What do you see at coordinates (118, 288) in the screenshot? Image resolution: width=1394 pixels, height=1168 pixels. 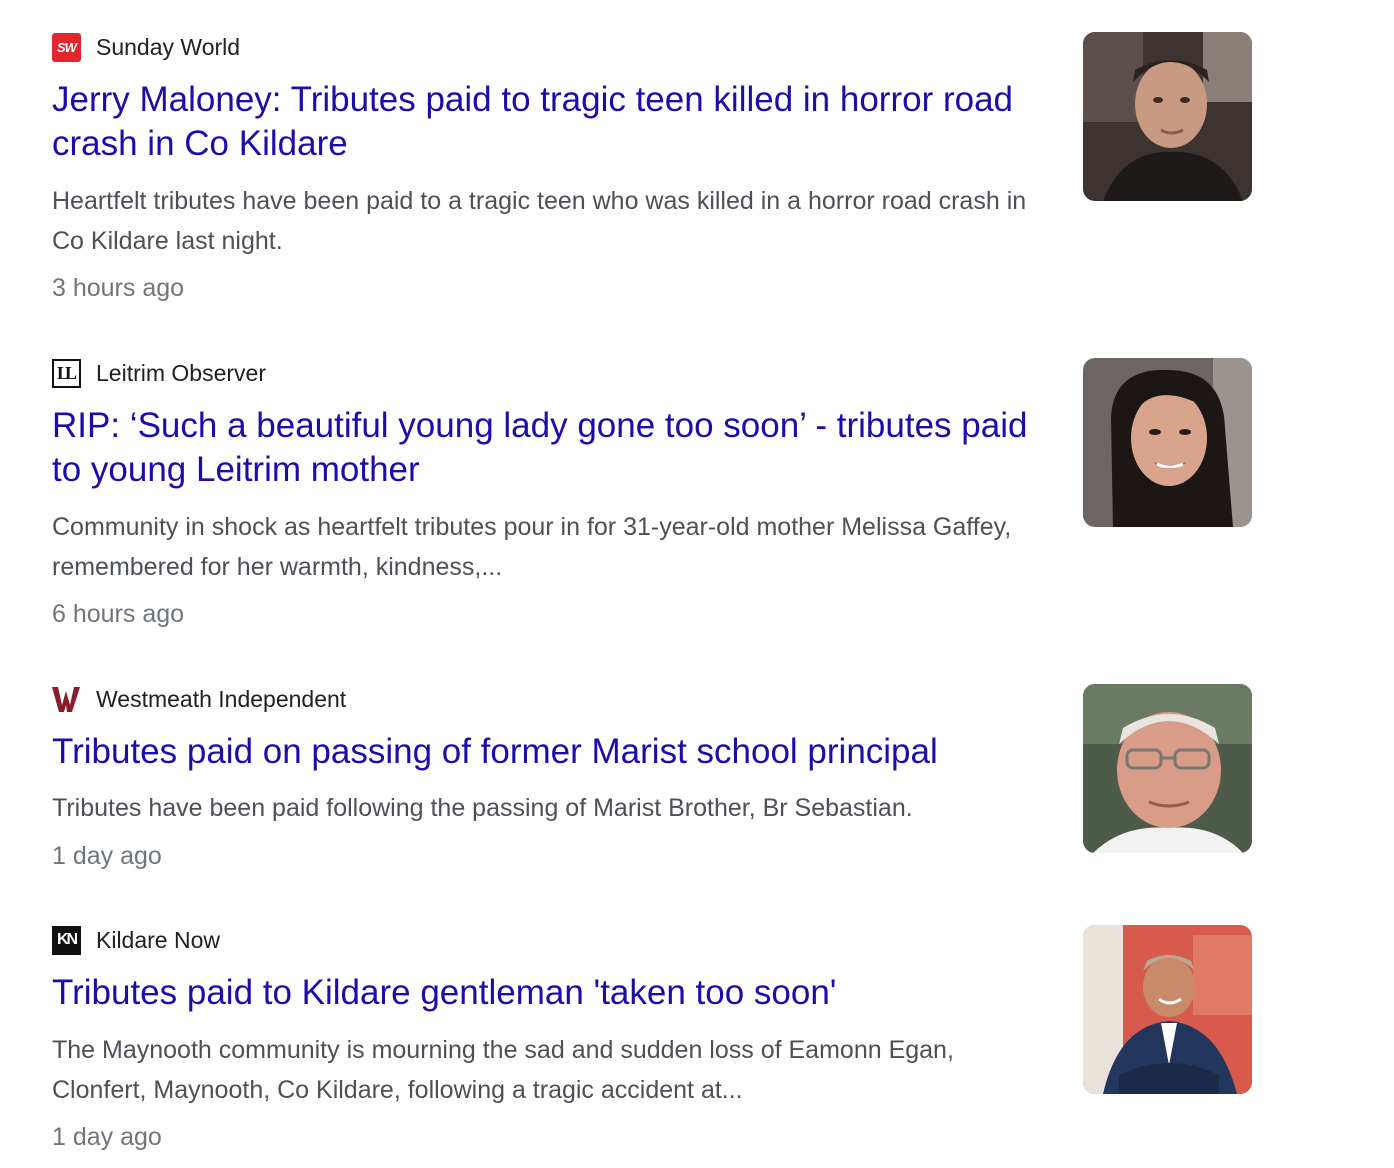 I see `timestamp: 3 hours ago` at bounding box center [118, 288].